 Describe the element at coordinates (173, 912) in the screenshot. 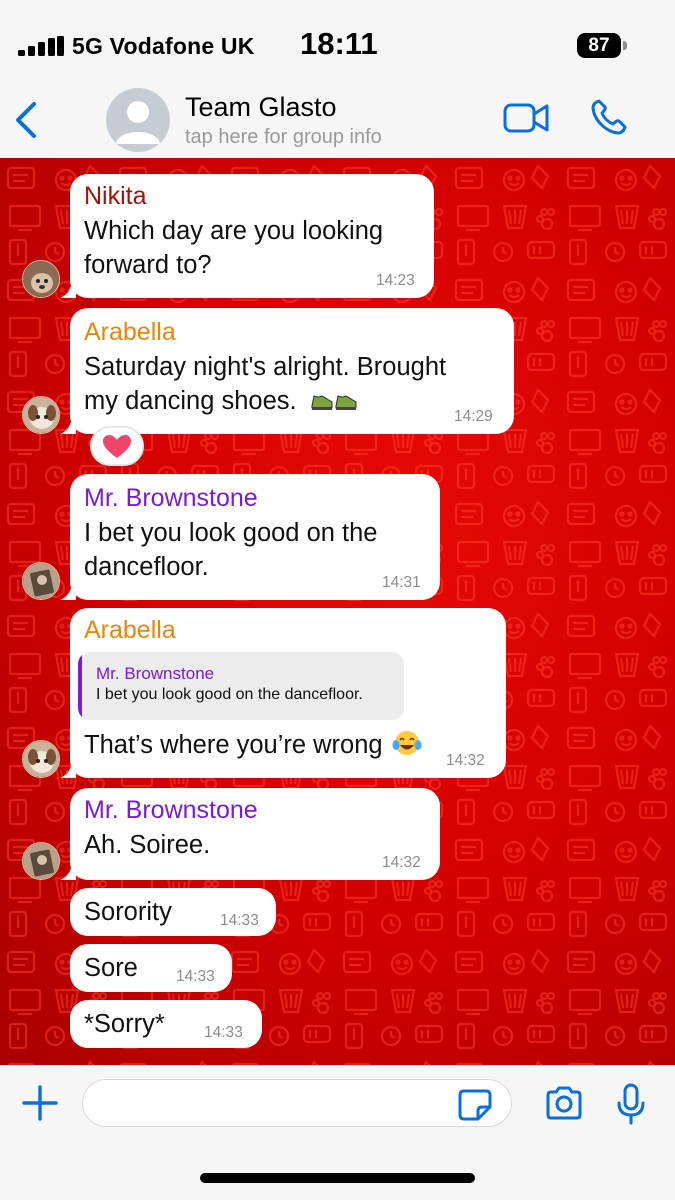

I see `message-bubble: Sorority 14:33` at that location.